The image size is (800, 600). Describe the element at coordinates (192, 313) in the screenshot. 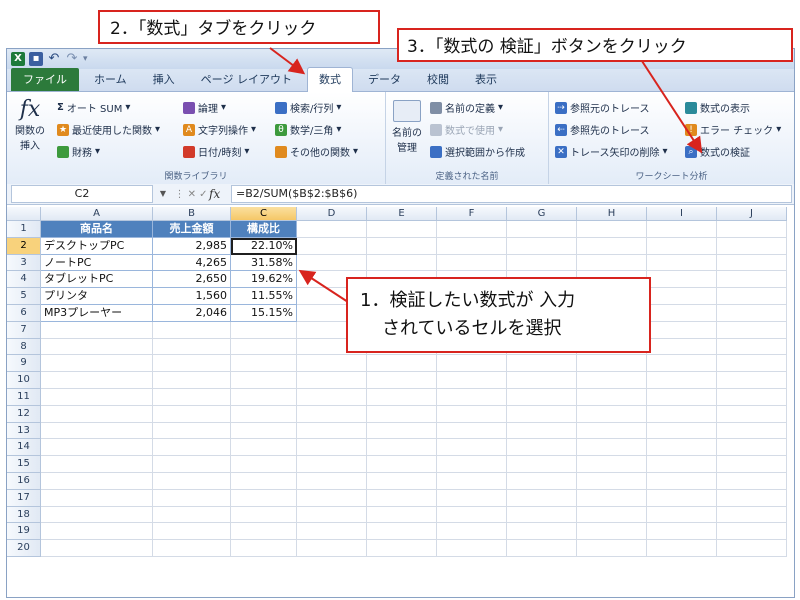

I see `sales-amount-cell: 2,046` at that location.